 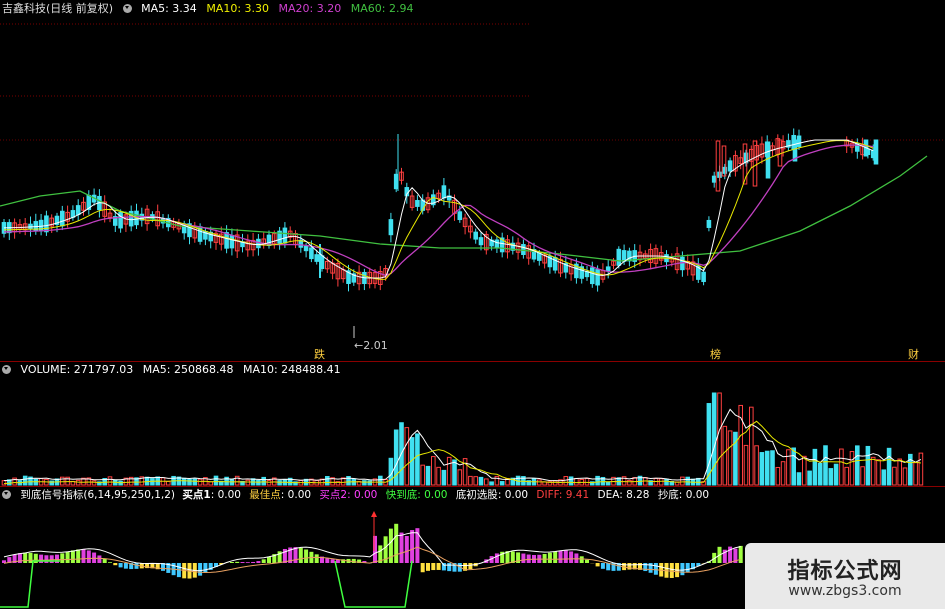 I want to click on initial-value: : 0.00, so click(x=513, y=495).